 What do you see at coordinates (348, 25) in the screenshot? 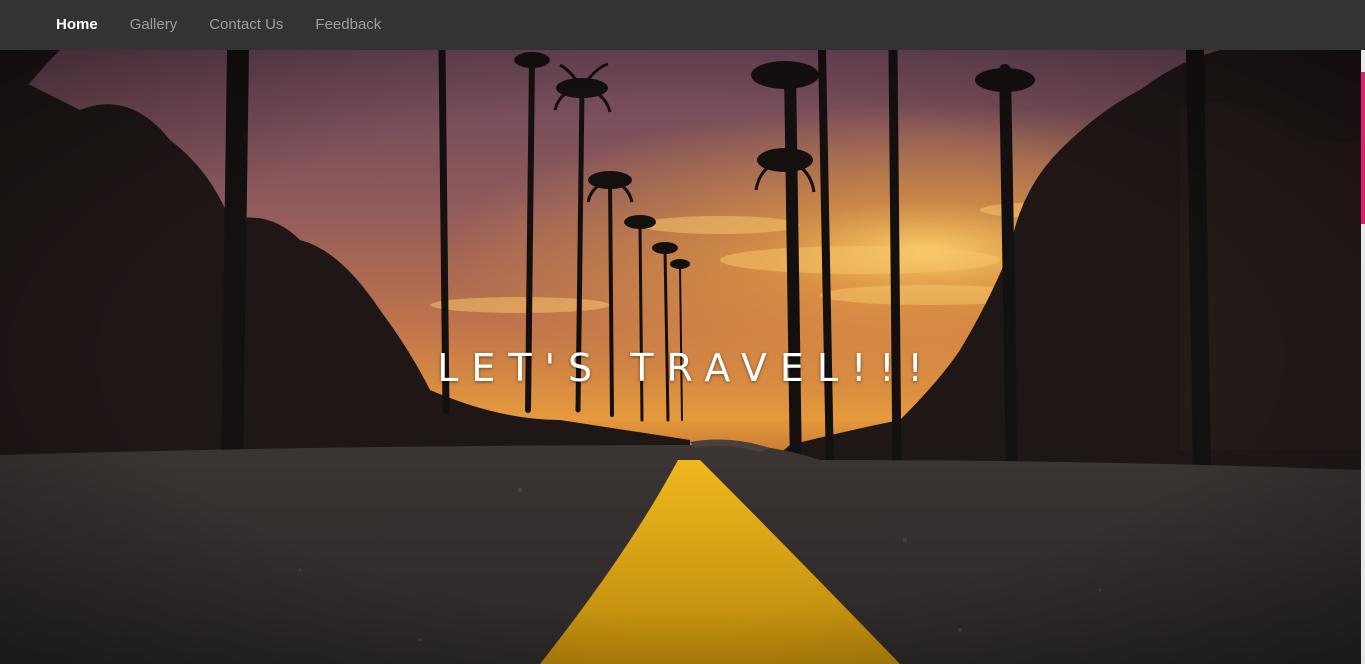
I see `nav-feedback: Feedback` at bounding box center [348, 25].